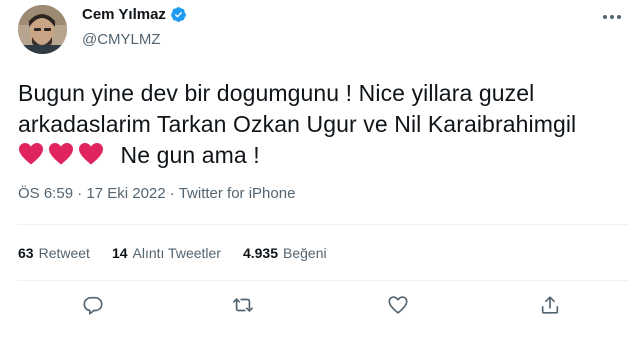 Image resolution: width=640 pixels, height=339 pixels. I want to click on likes-count: 4.935, so click(260, 253).